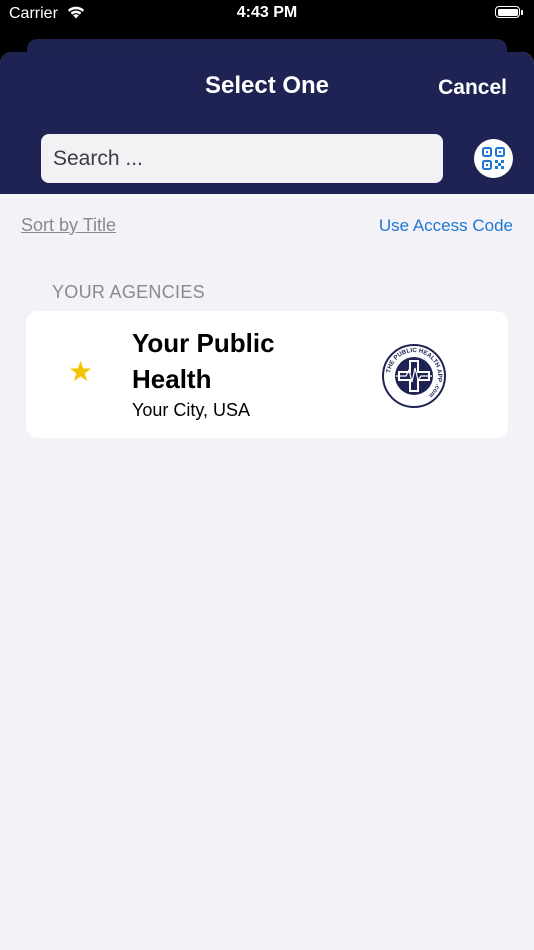 This screenshot has height=950, width=534. I want to click on cancel-button: Cancel, so click(472, 88).